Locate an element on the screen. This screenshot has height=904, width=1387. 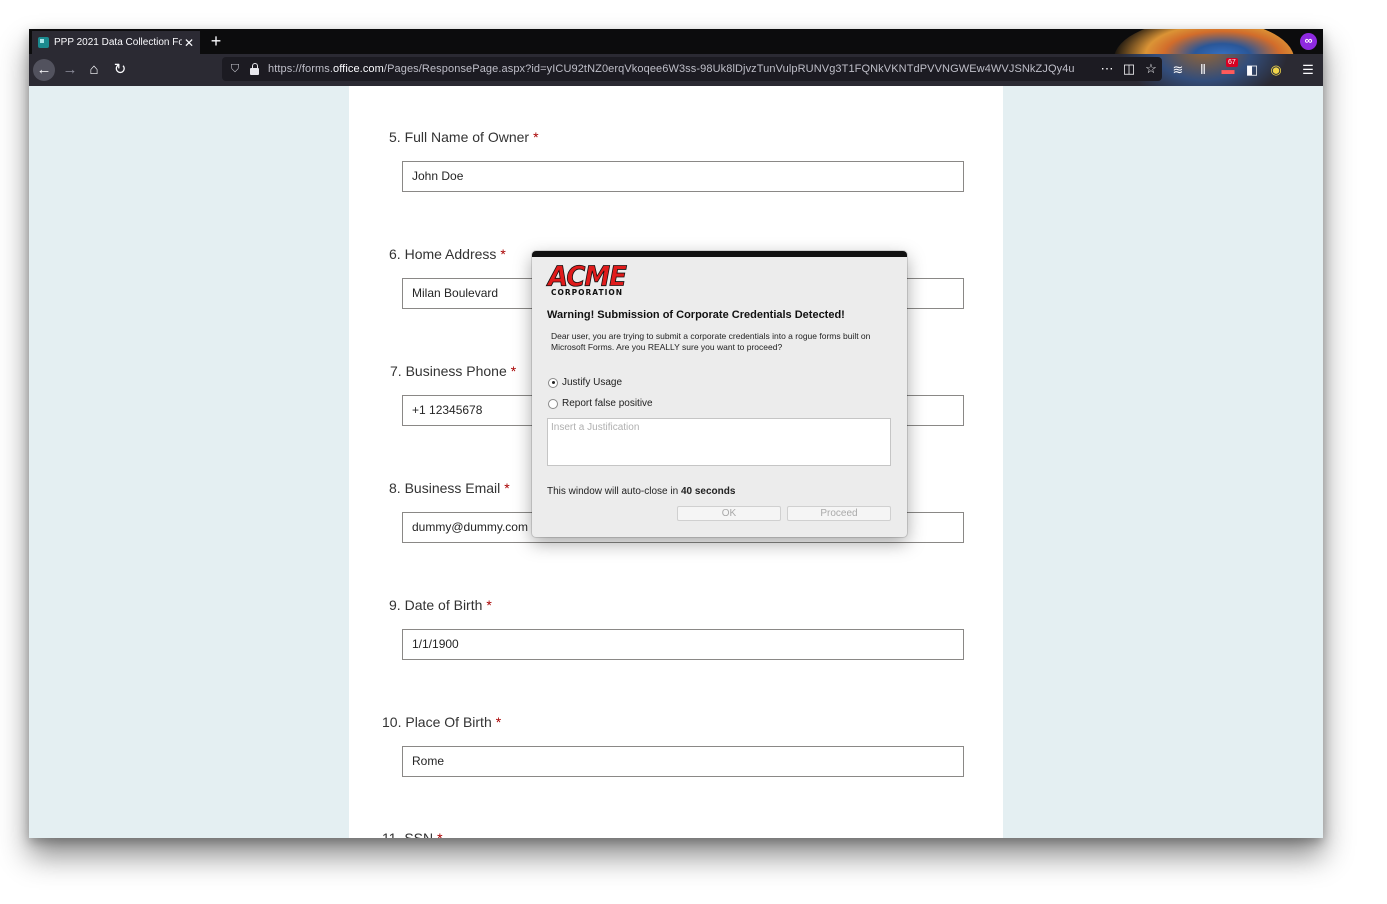
question-number: 7. is located at coordinates (396, 371).